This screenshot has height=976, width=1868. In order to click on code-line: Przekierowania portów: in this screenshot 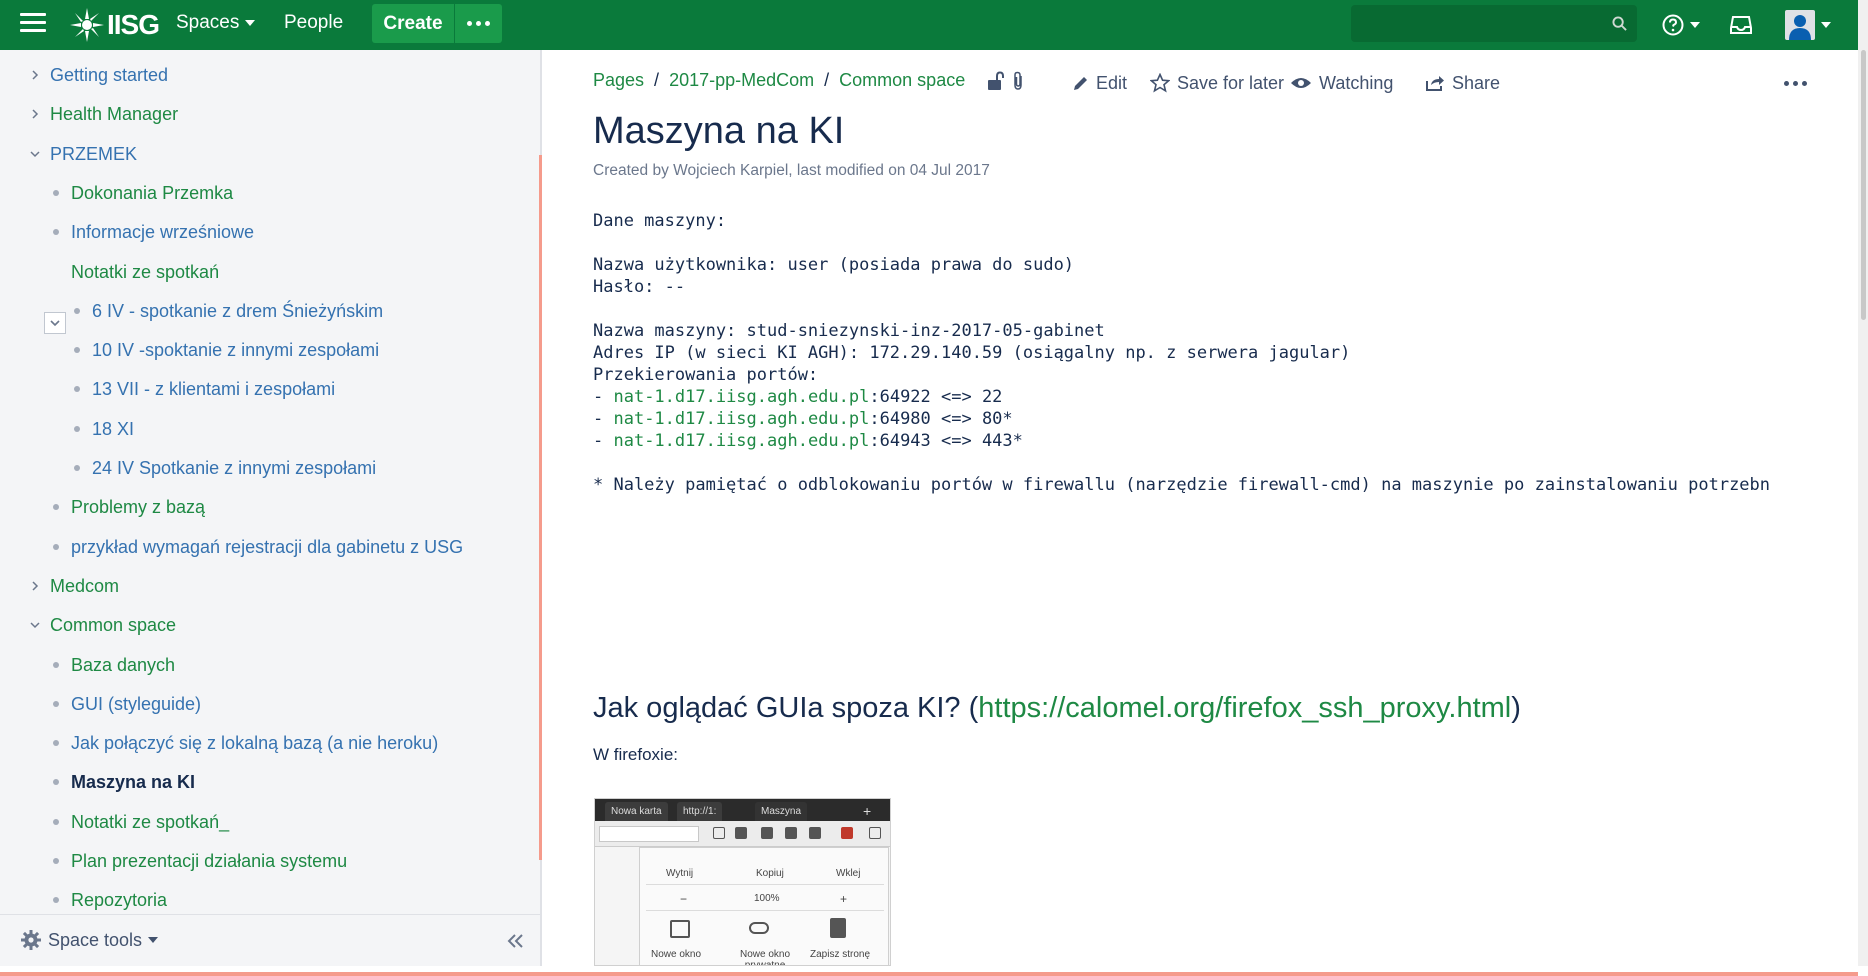, I will do `click(706, 375)`.